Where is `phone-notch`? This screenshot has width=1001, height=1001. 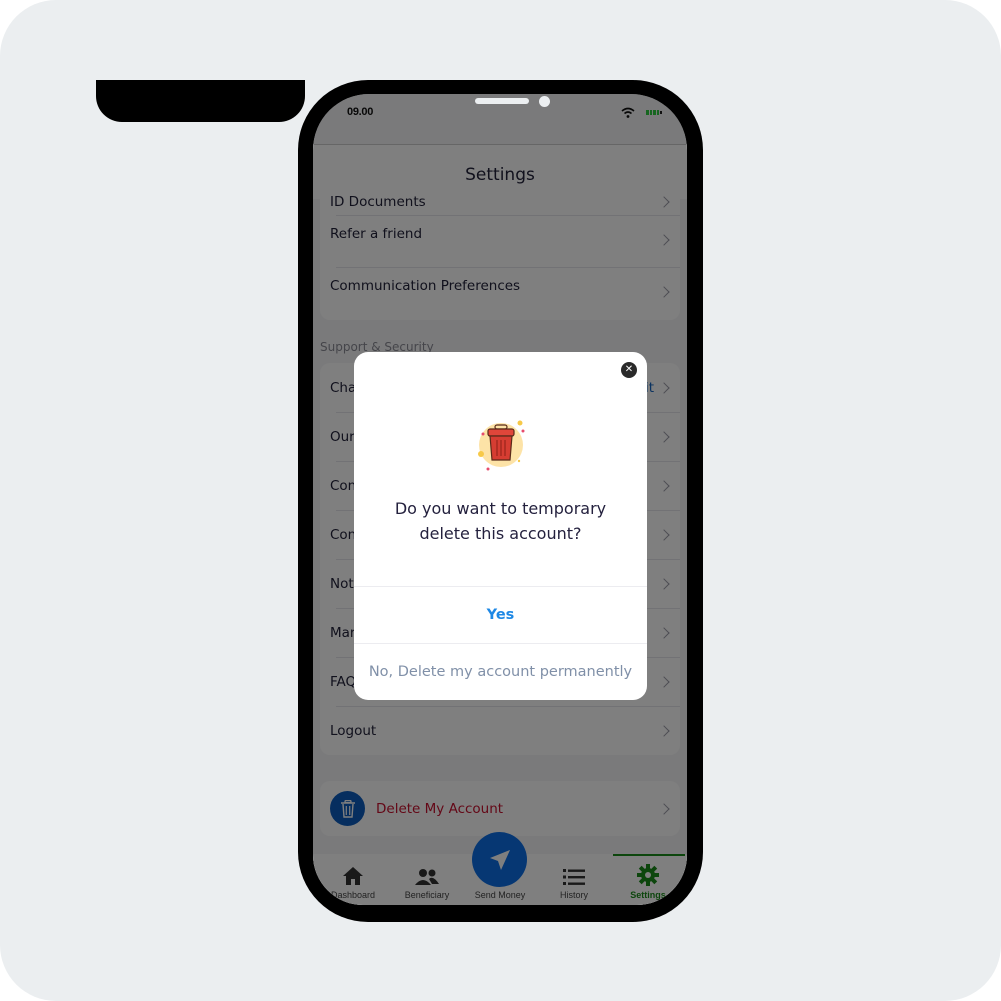
phone-notch is located at coordinates (200, 101).